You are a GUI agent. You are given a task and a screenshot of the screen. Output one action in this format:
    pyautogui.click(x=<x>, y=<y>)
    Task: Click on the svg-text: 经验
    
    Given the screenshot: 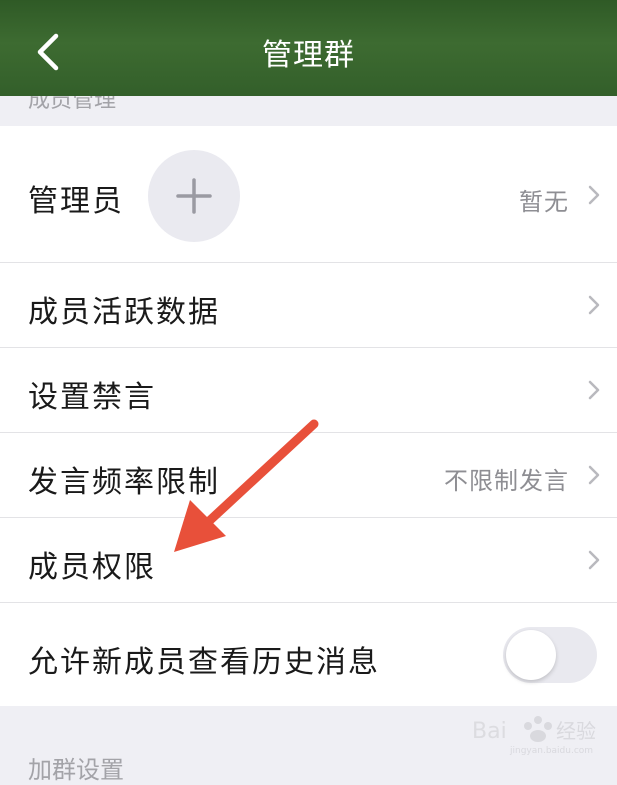 What is the action you would take?
    pyautogui.click(x=576, y=731)
    